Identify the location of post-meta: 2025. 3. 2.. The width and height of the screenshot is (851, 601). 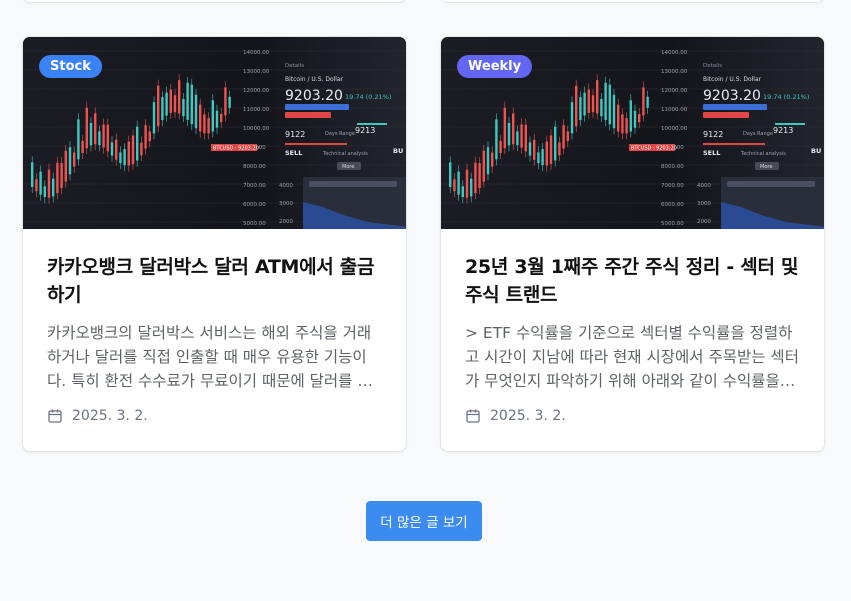
(632, 416).